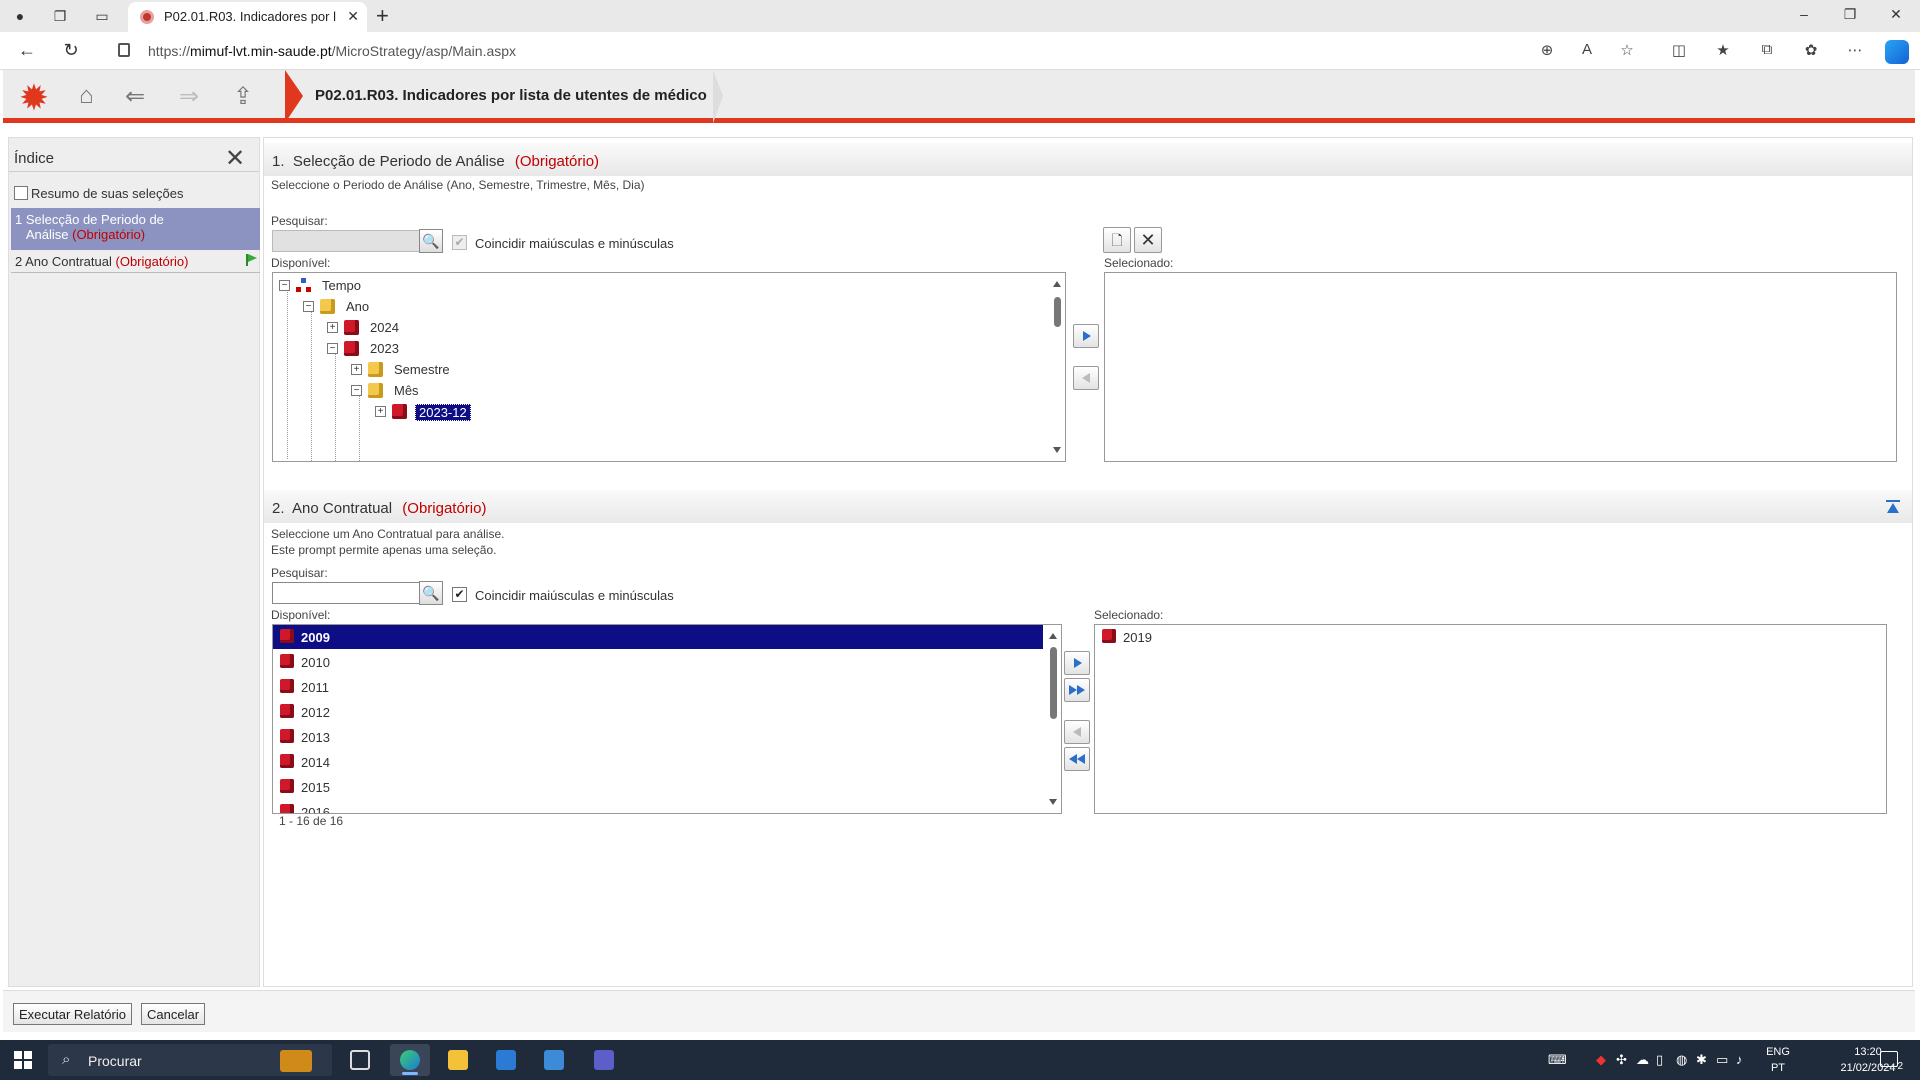  I want to click on refresh-icon: ↻, so click(71, 50).